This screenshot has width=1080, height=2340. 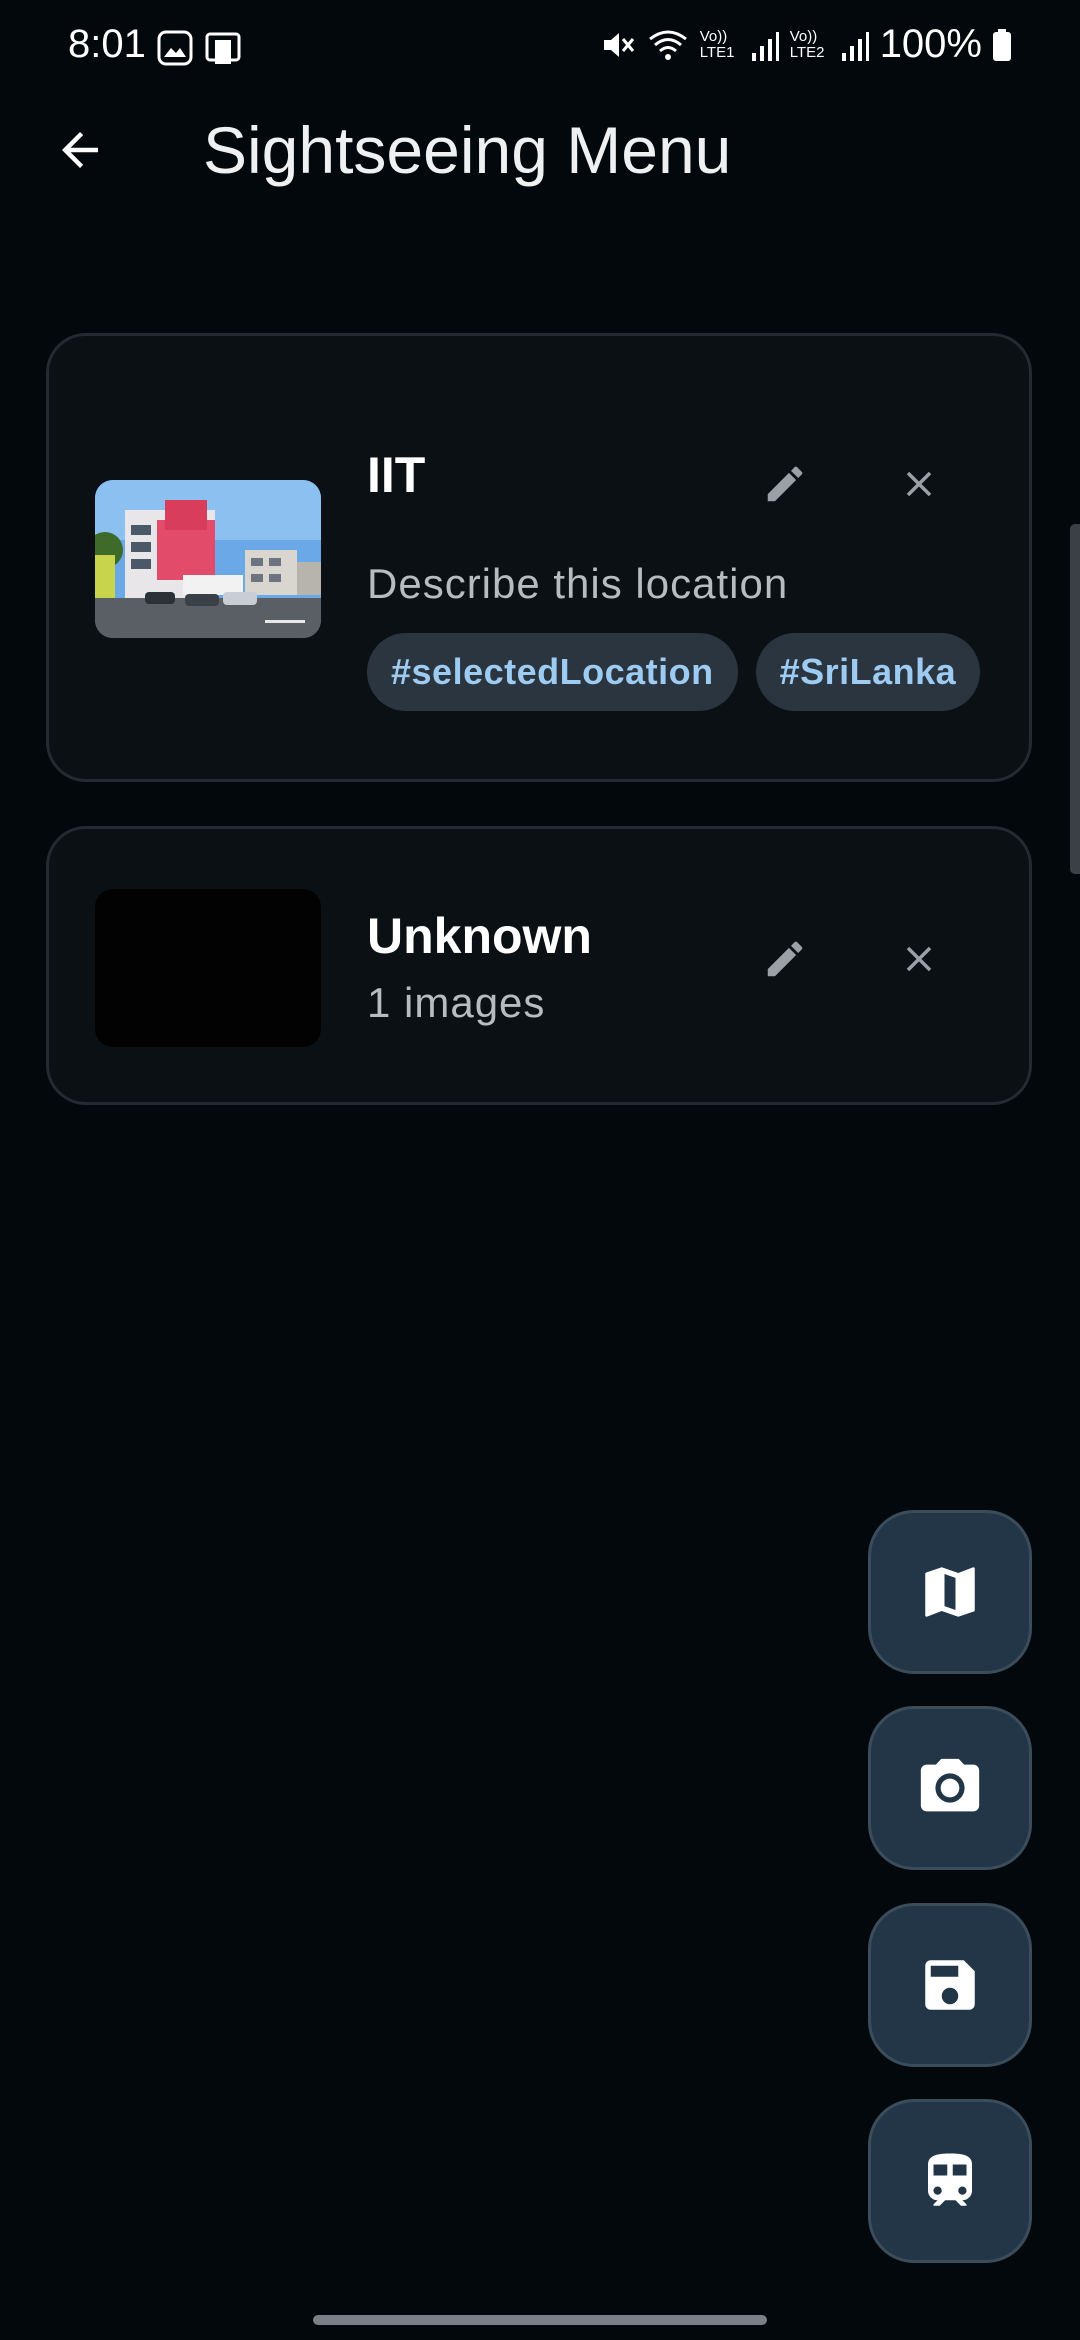 I want to click on image-count: 1 images, so click(x=456, y=1002).